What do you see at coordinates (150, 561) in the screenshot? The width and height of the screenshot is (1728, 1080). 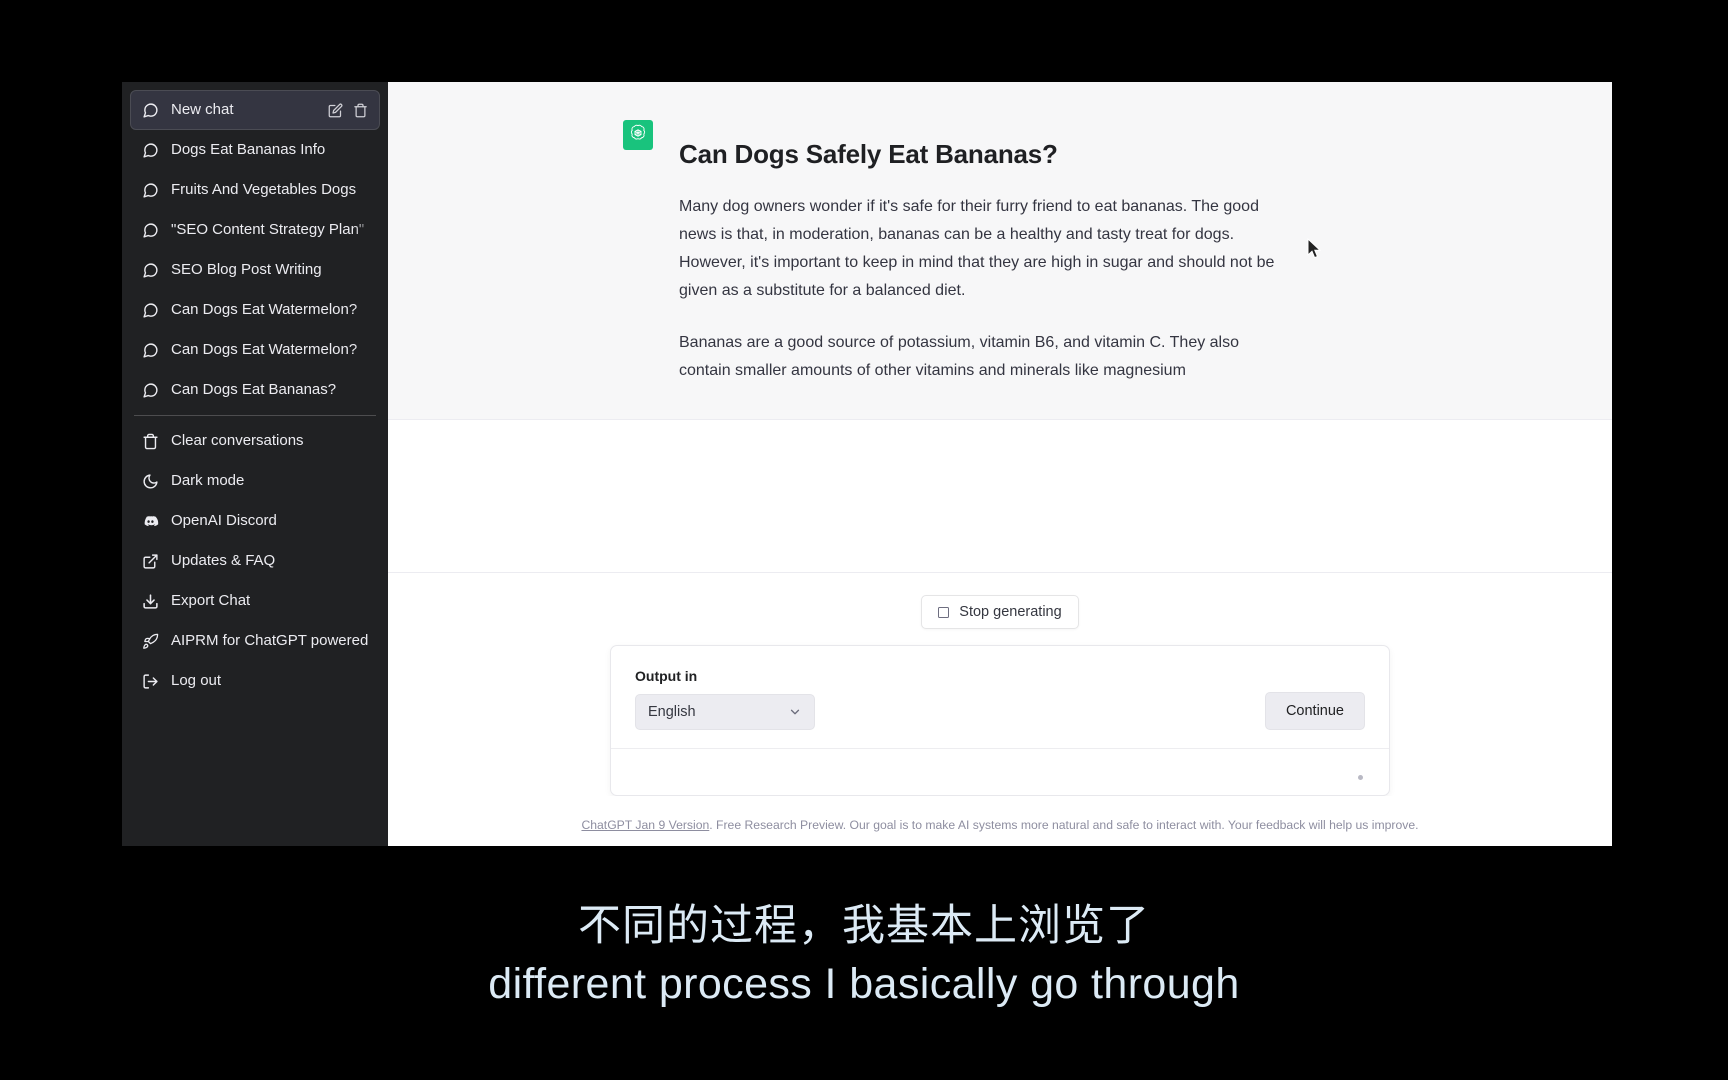 I see `external-link-icon` at bounding box center [150, 561].